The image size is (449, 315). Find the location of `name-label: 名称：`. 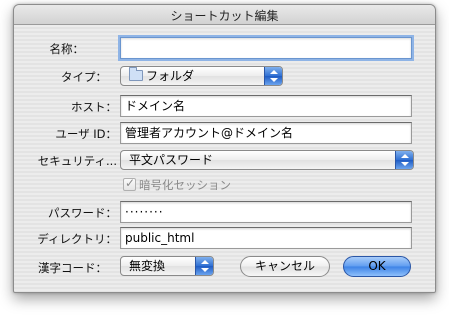

name-label: 名称： is located at coordinates (67, 49).